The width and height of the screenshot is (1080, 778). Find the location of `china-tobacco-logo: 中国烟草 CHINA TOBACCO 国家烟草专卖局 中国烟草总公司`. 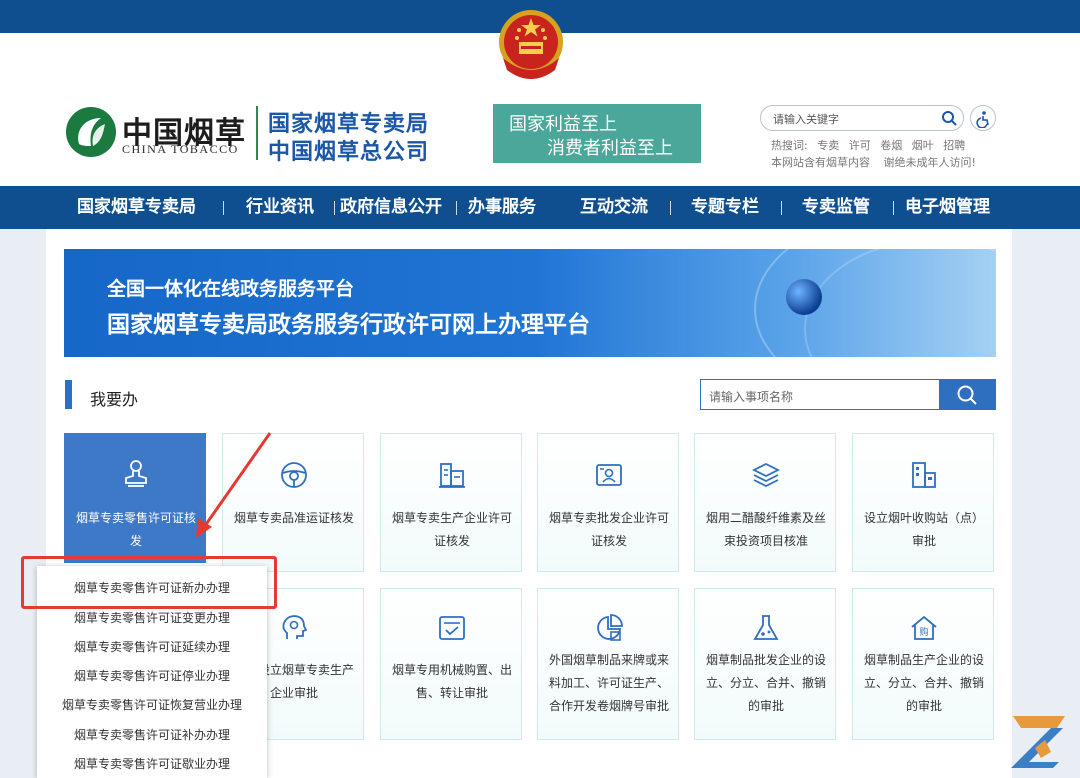

china-tobacco-logo: 中国烟草 CHINA TOBACCO 国家烟草专卖局 中国烟草总公司 is located at coordinates (255, 134).